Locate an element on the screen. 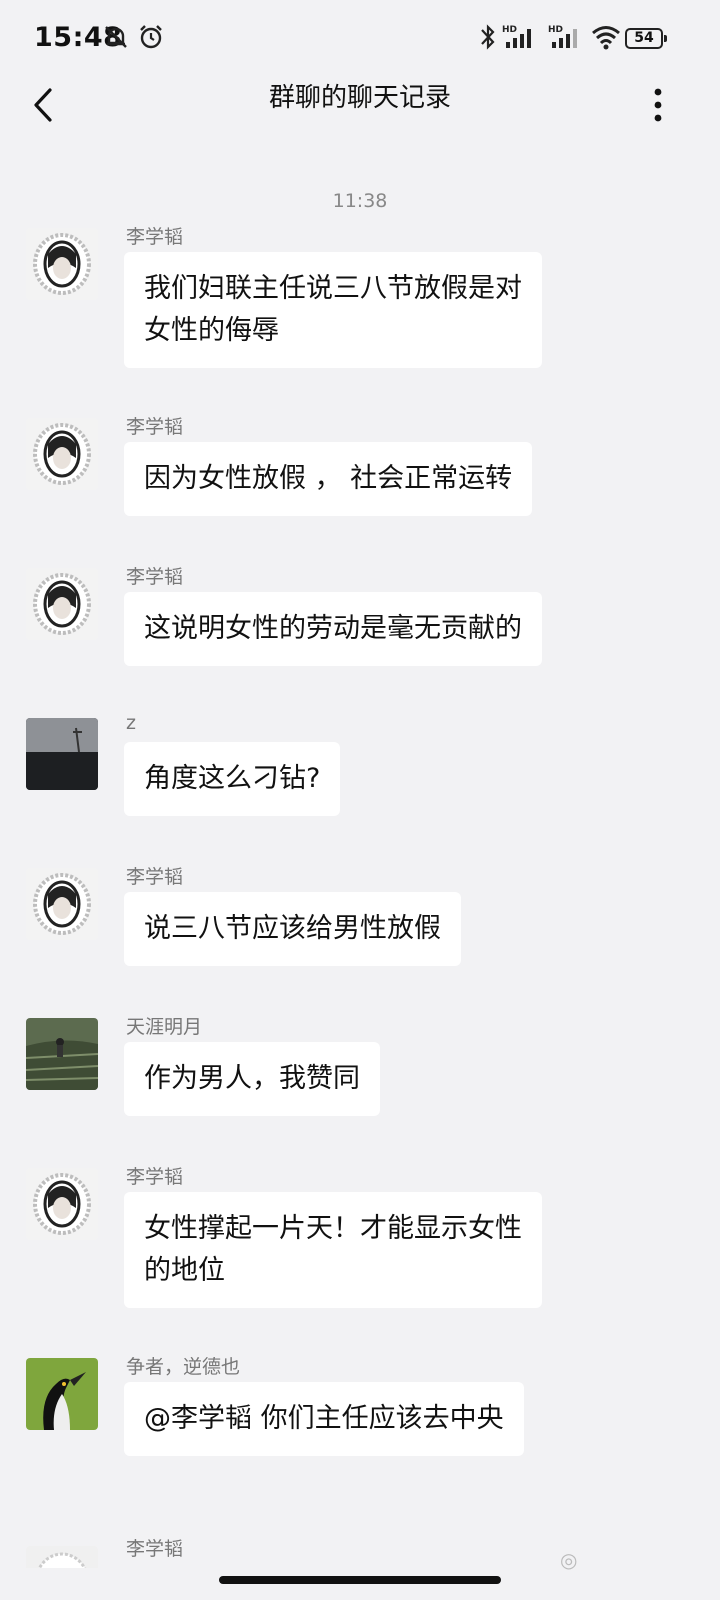  home-indicator is located at coordinates (360, 1580).